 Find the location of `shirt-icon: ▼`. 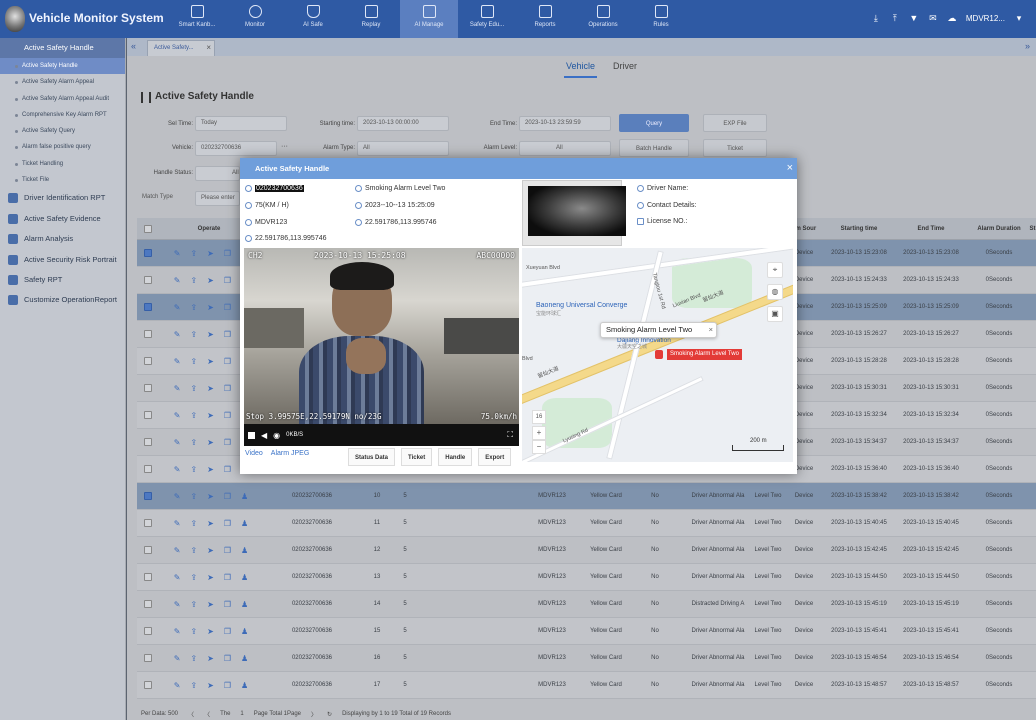

shirt-icon: ▼ is located at coordinates (914, 18).